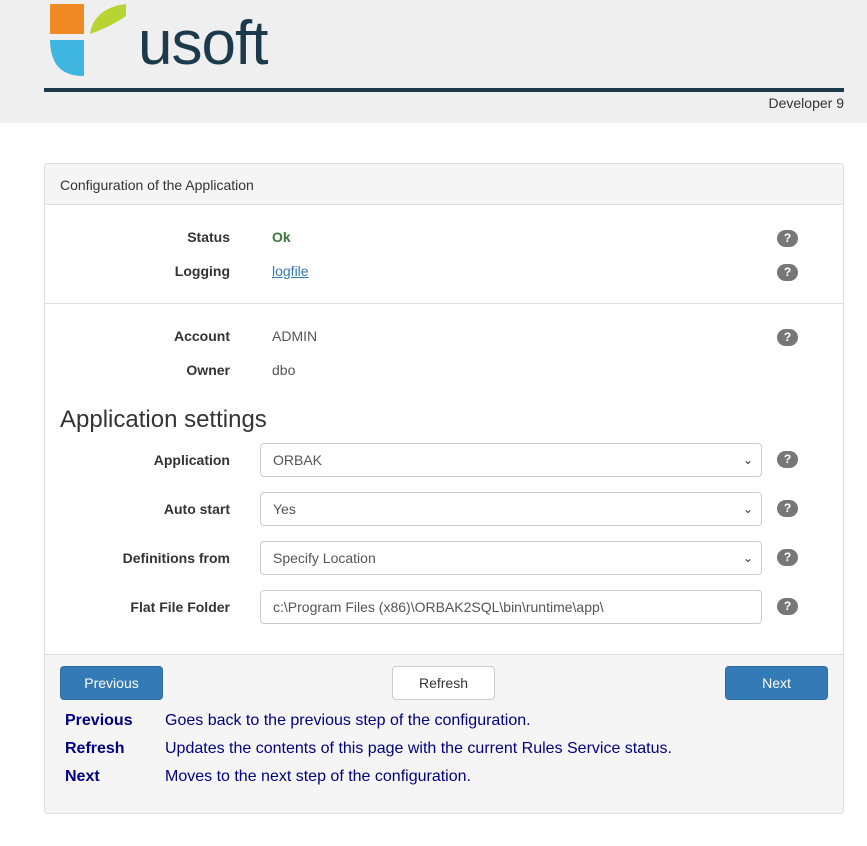 The height and width of the screenshot is (846, 867). I want to click on owner-row: Owner dbo, so click(444, 379).